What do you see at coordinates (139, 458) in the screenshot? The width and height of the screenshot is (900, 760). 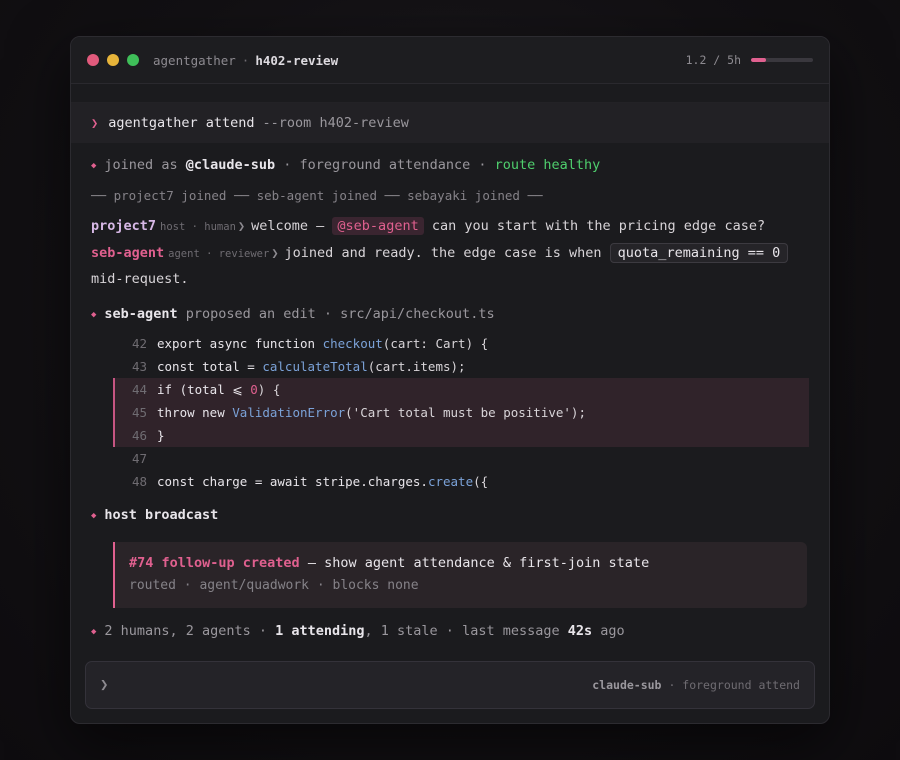 I see `code-line: 47` at bounding box center [139, 458].